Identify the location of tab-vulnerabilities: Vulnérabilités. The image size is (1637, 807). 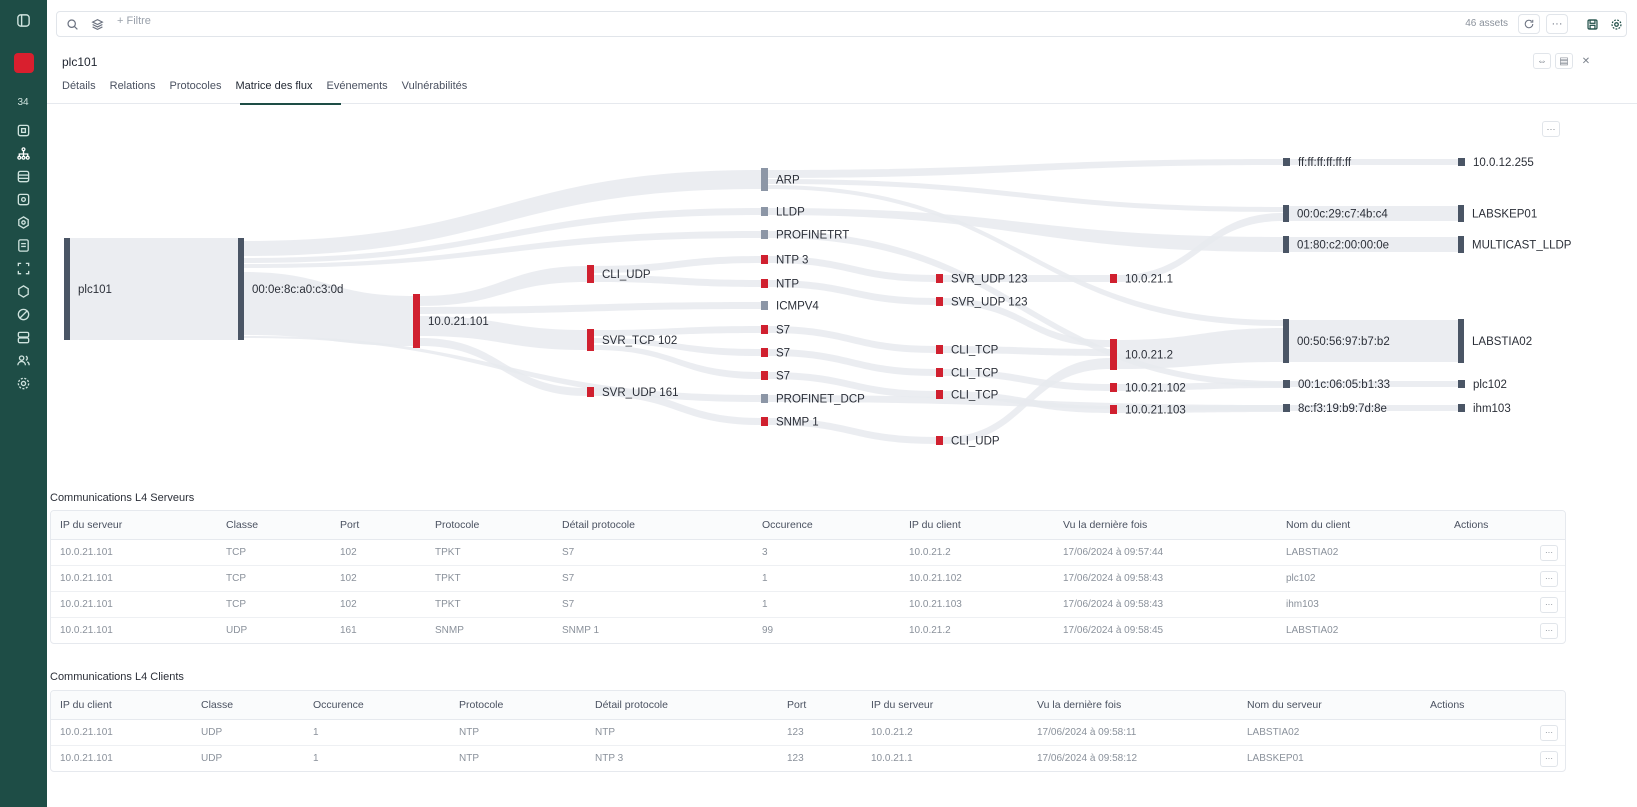
(435, 86).